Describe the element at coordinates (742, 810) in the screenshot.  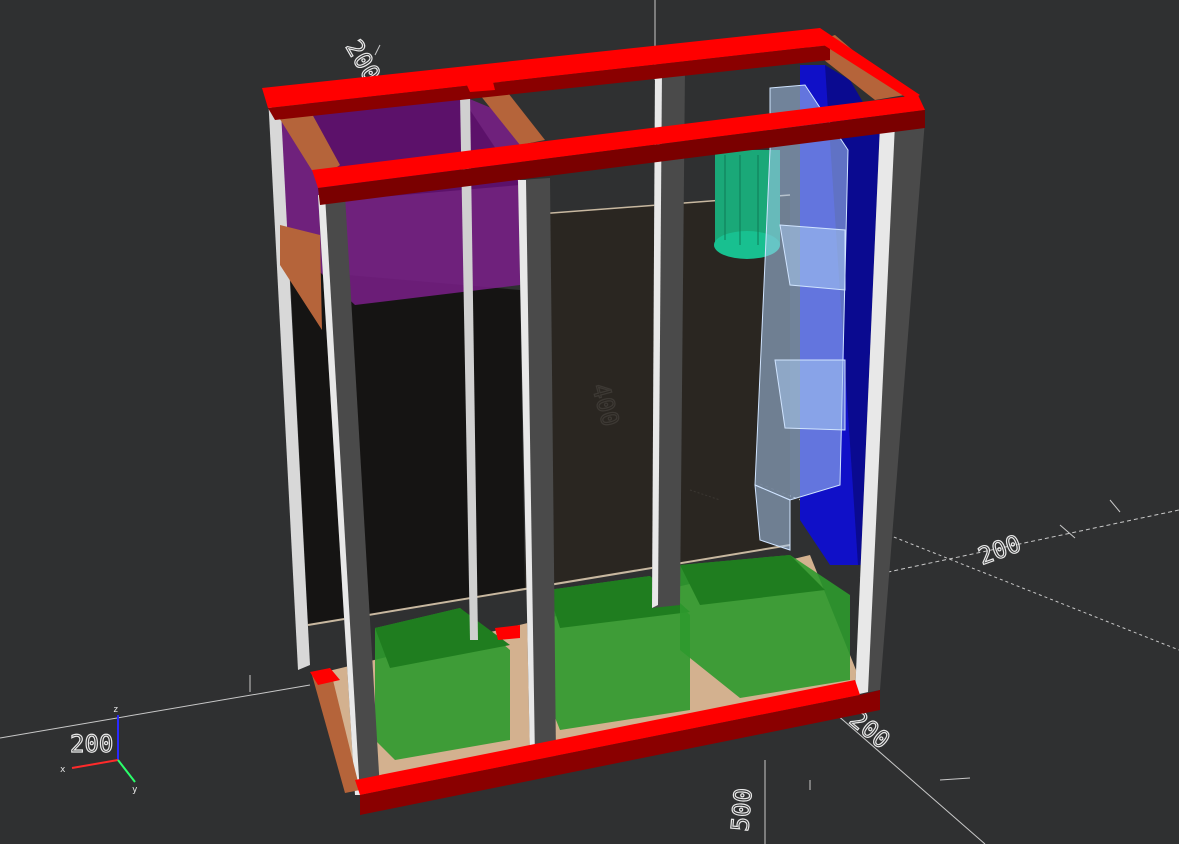
I see `ruler-mark-y-front: 500` at that location.